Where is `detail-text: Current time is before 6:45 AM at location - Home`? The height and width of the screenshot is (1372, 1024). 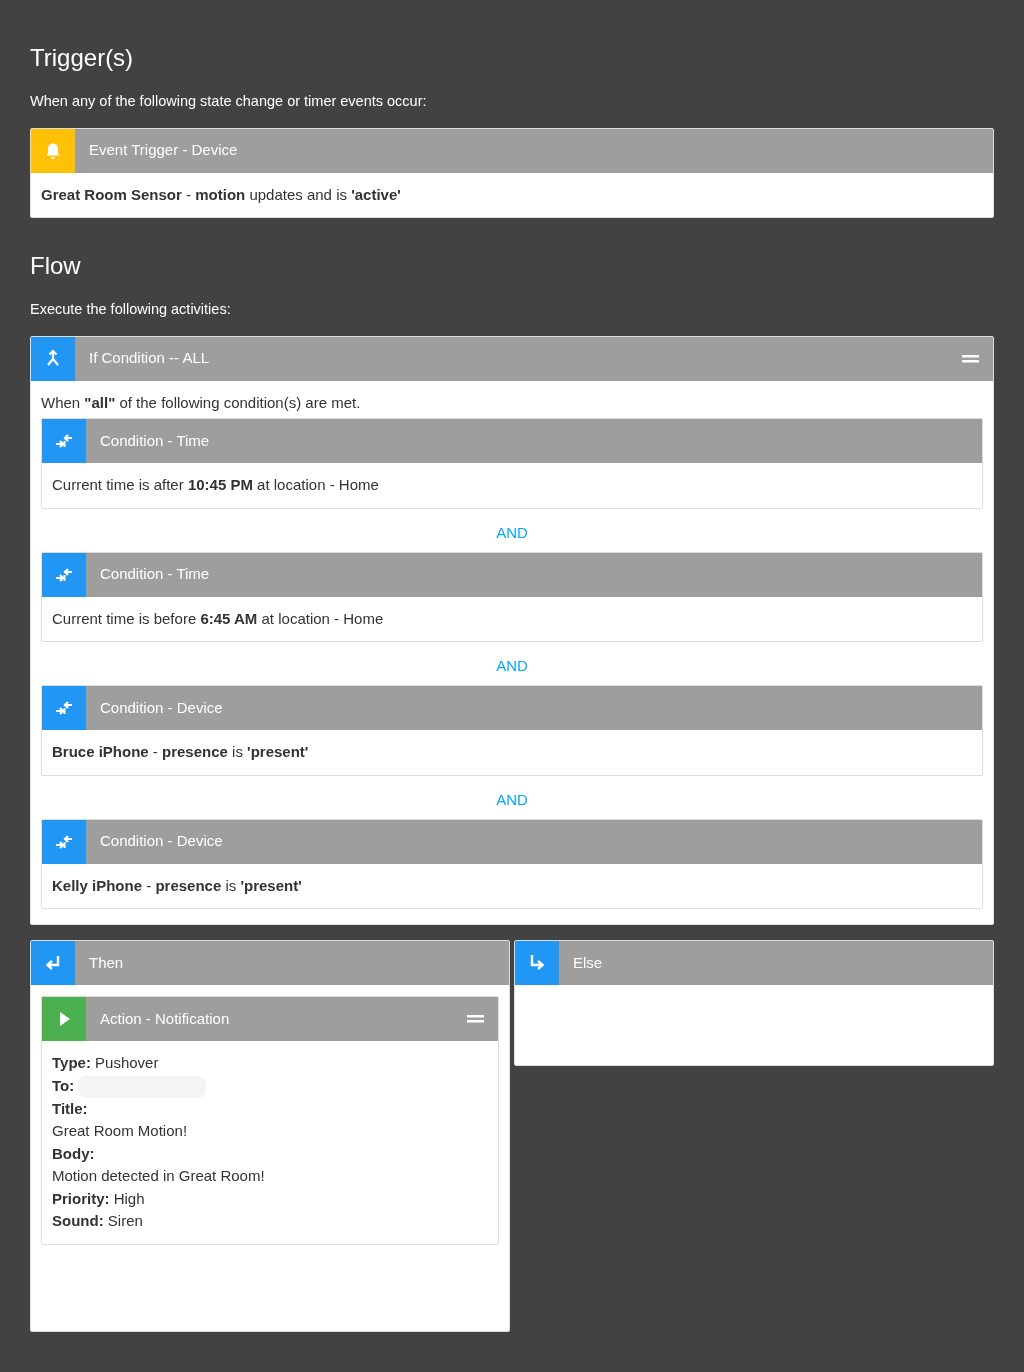 detail-text: Current time is before 6:45 AM at location - Home is located at coordinates (218, 618).